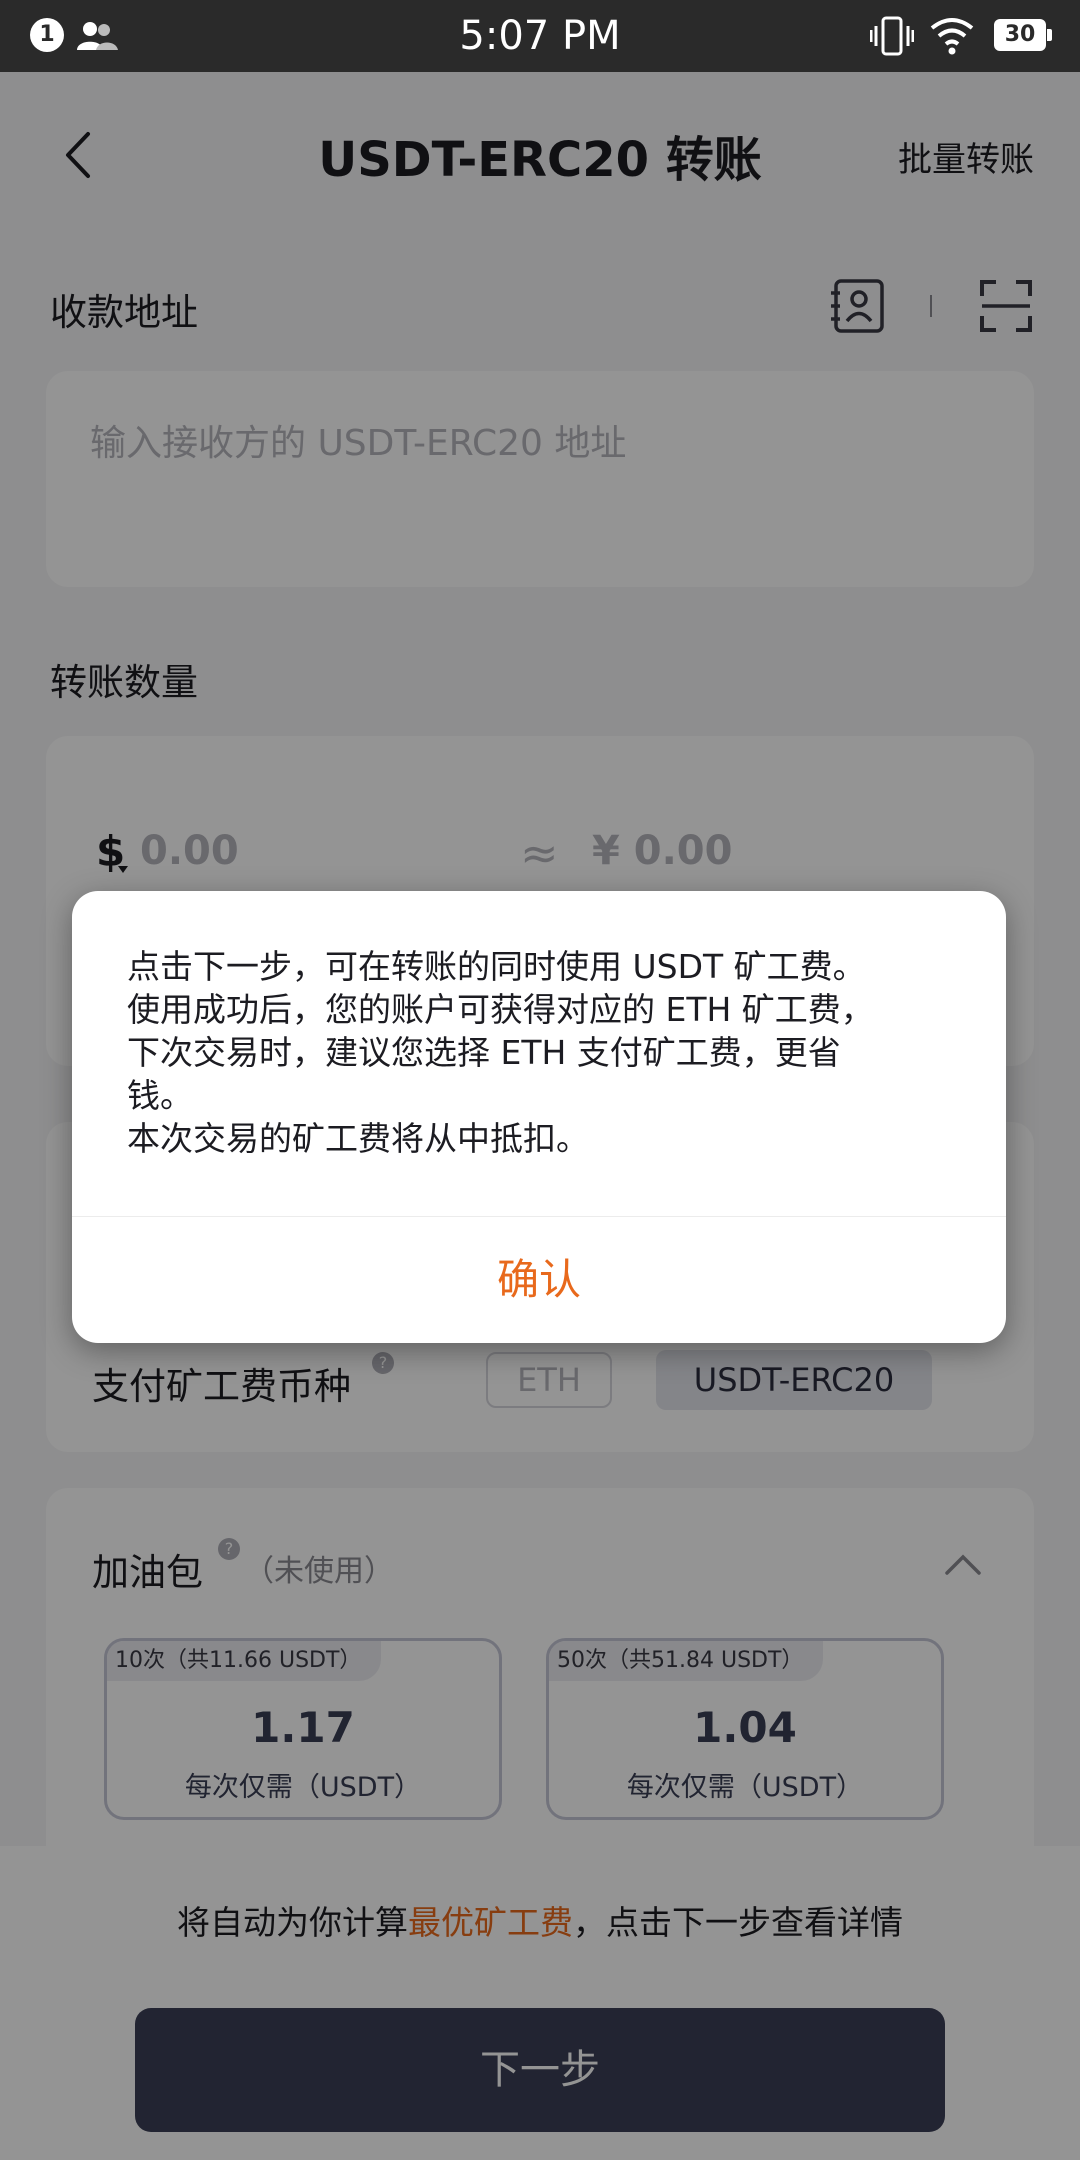 This screenshot has height=2160, width=1080. Describe the element at coordinates (1023, 35) in the screenshot. I see `battery-icon: 30` at that location.